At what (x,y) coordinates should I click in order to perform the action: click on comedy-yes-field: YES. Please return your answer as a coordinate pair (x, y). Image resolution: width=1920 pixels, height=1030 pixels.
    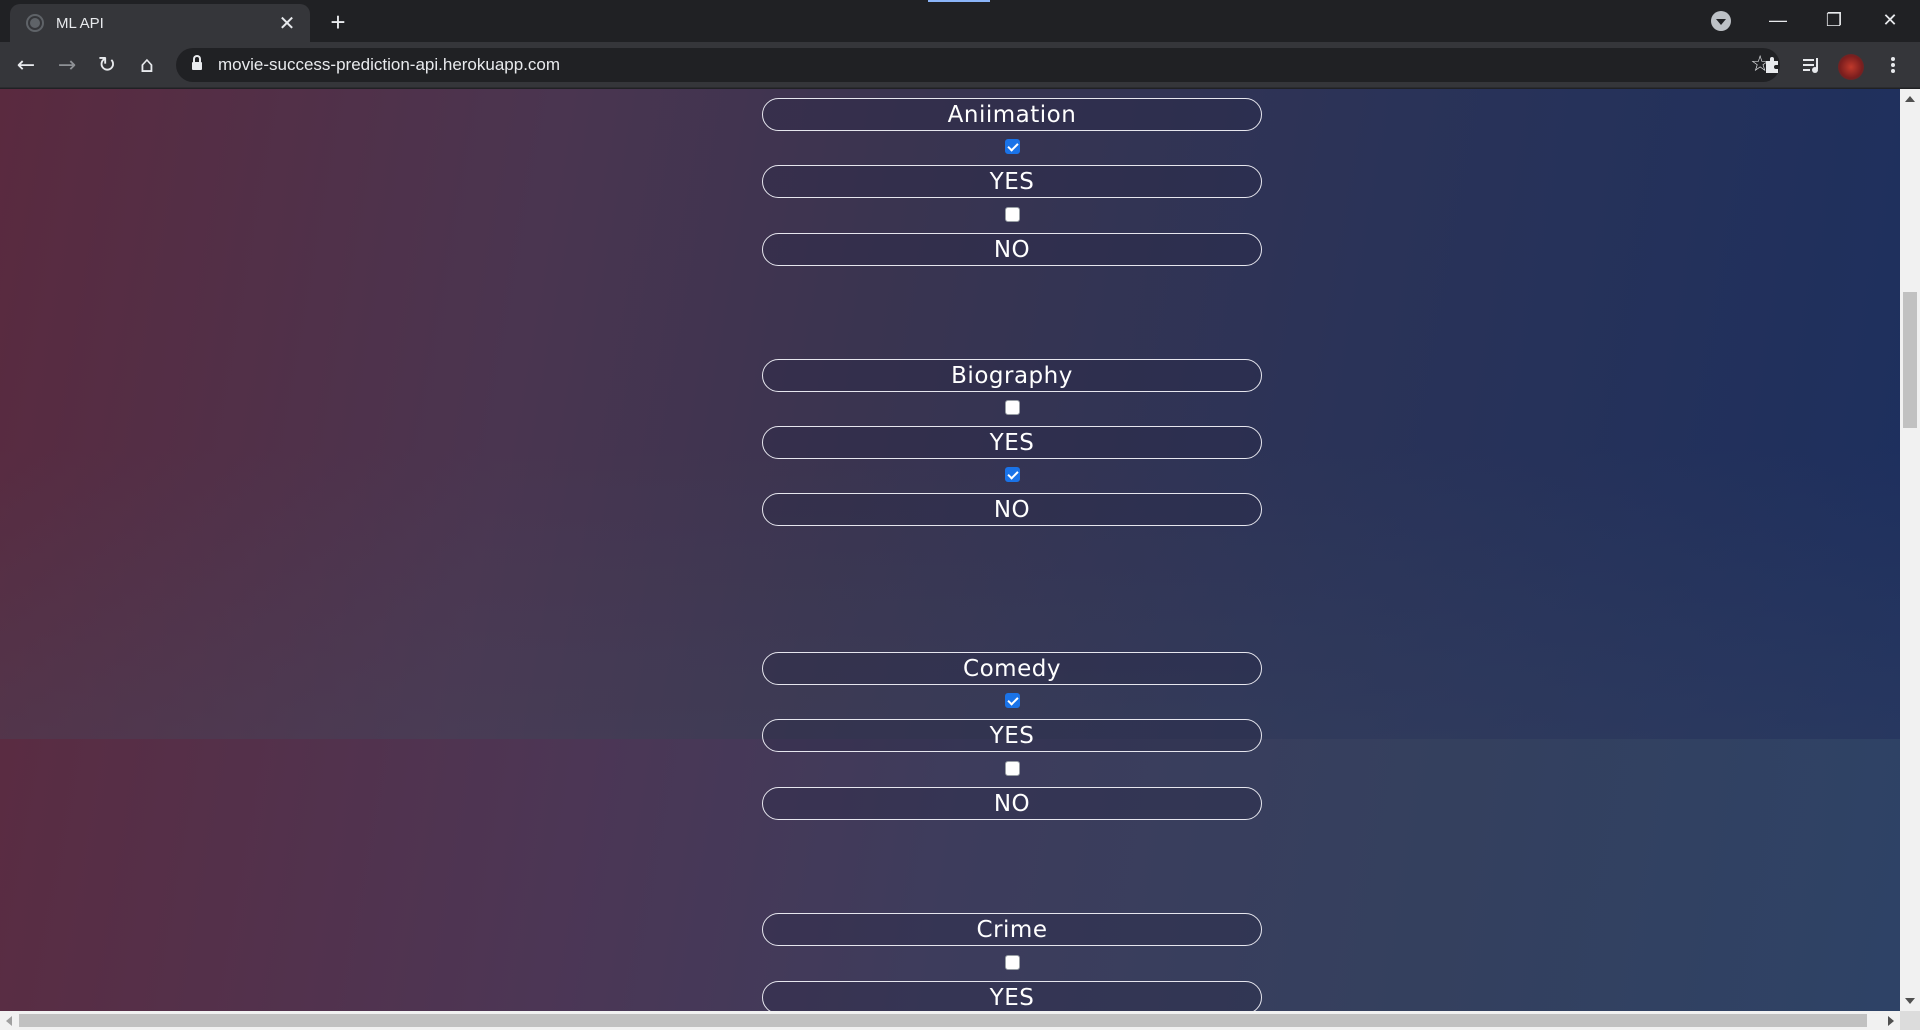
    Looking at the image, I should click on (1012, 735).